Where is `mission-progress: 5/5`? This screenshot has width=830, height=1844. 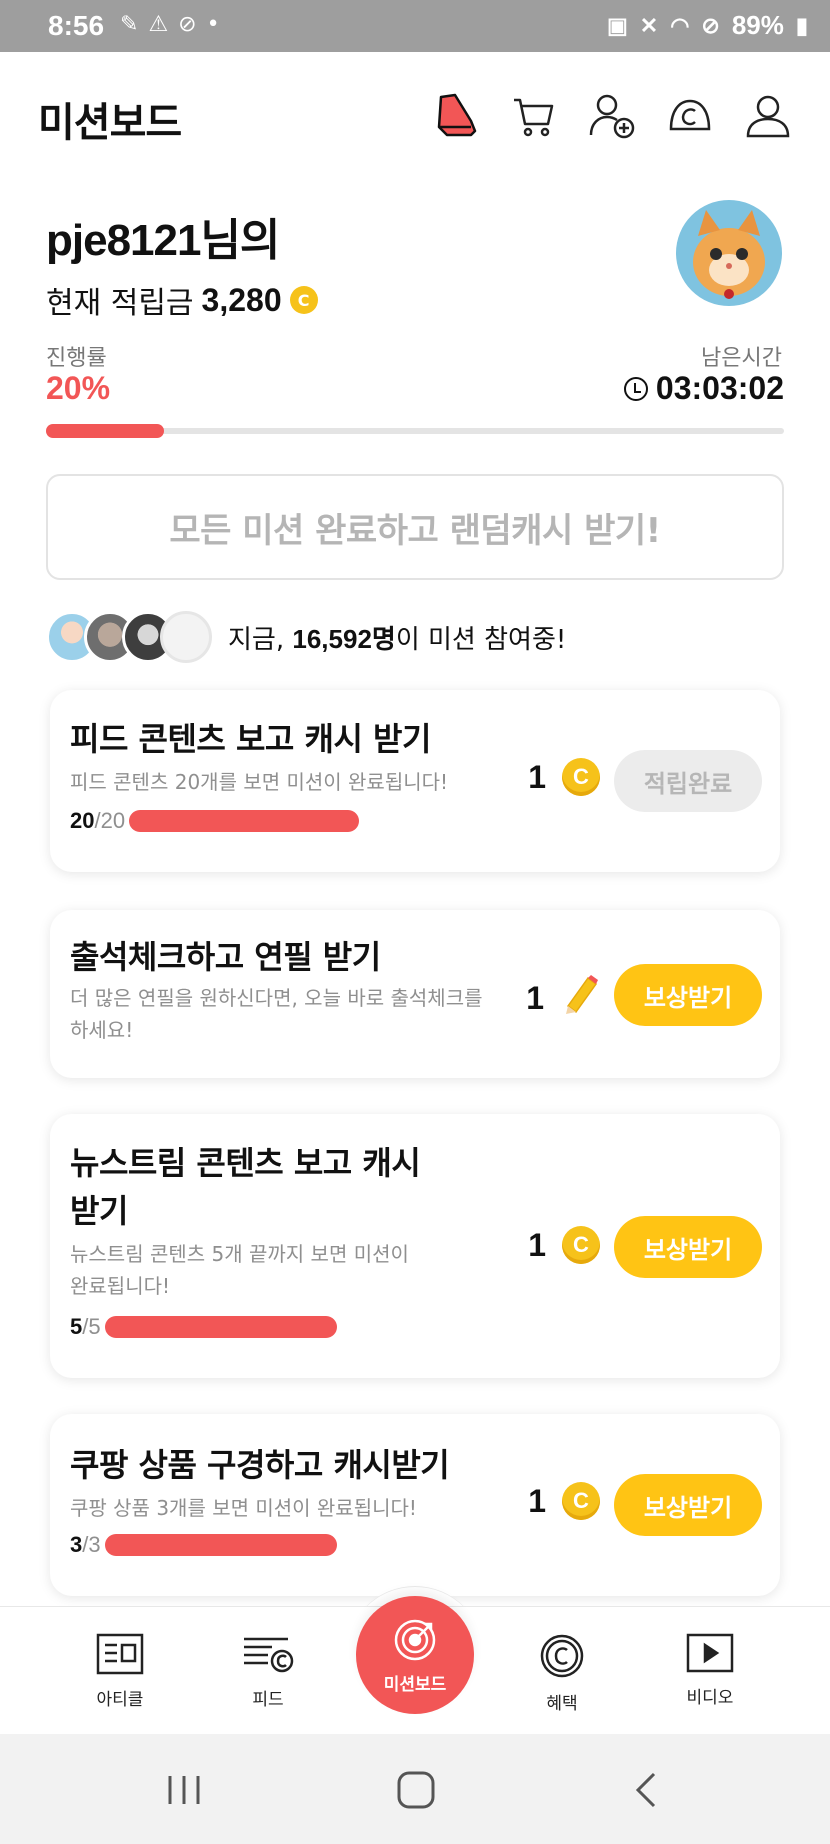 mission-progress: 5/5 is located at coordinates (203, 1327).